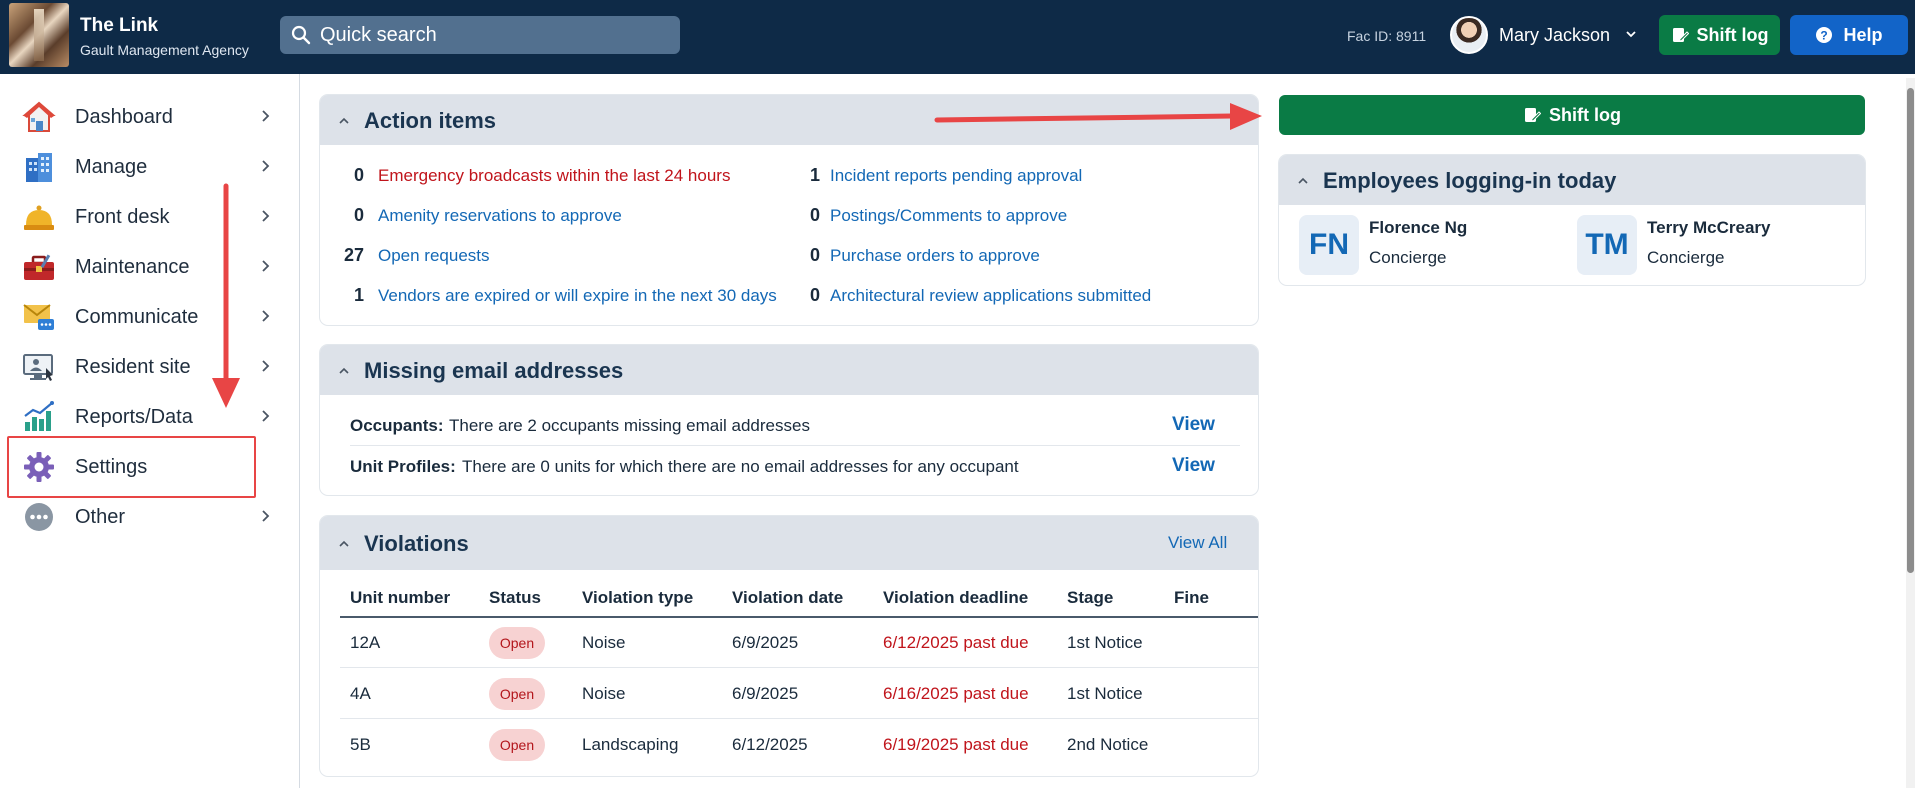  What do you see at coordinates (955, 598) in the screenshot?
I see `column-header: Violation deadline` at bounding box center [955, 598].